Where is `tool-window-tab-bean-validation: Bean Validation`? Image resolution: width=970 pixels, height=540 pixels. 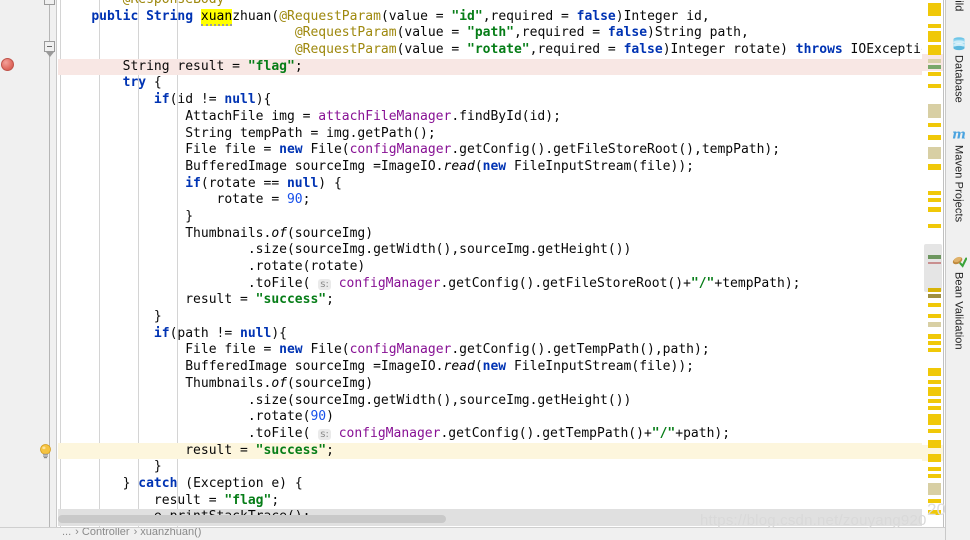
tool-window-tab-bean-validation: Bean Validation is located at coordinates (958, 301).